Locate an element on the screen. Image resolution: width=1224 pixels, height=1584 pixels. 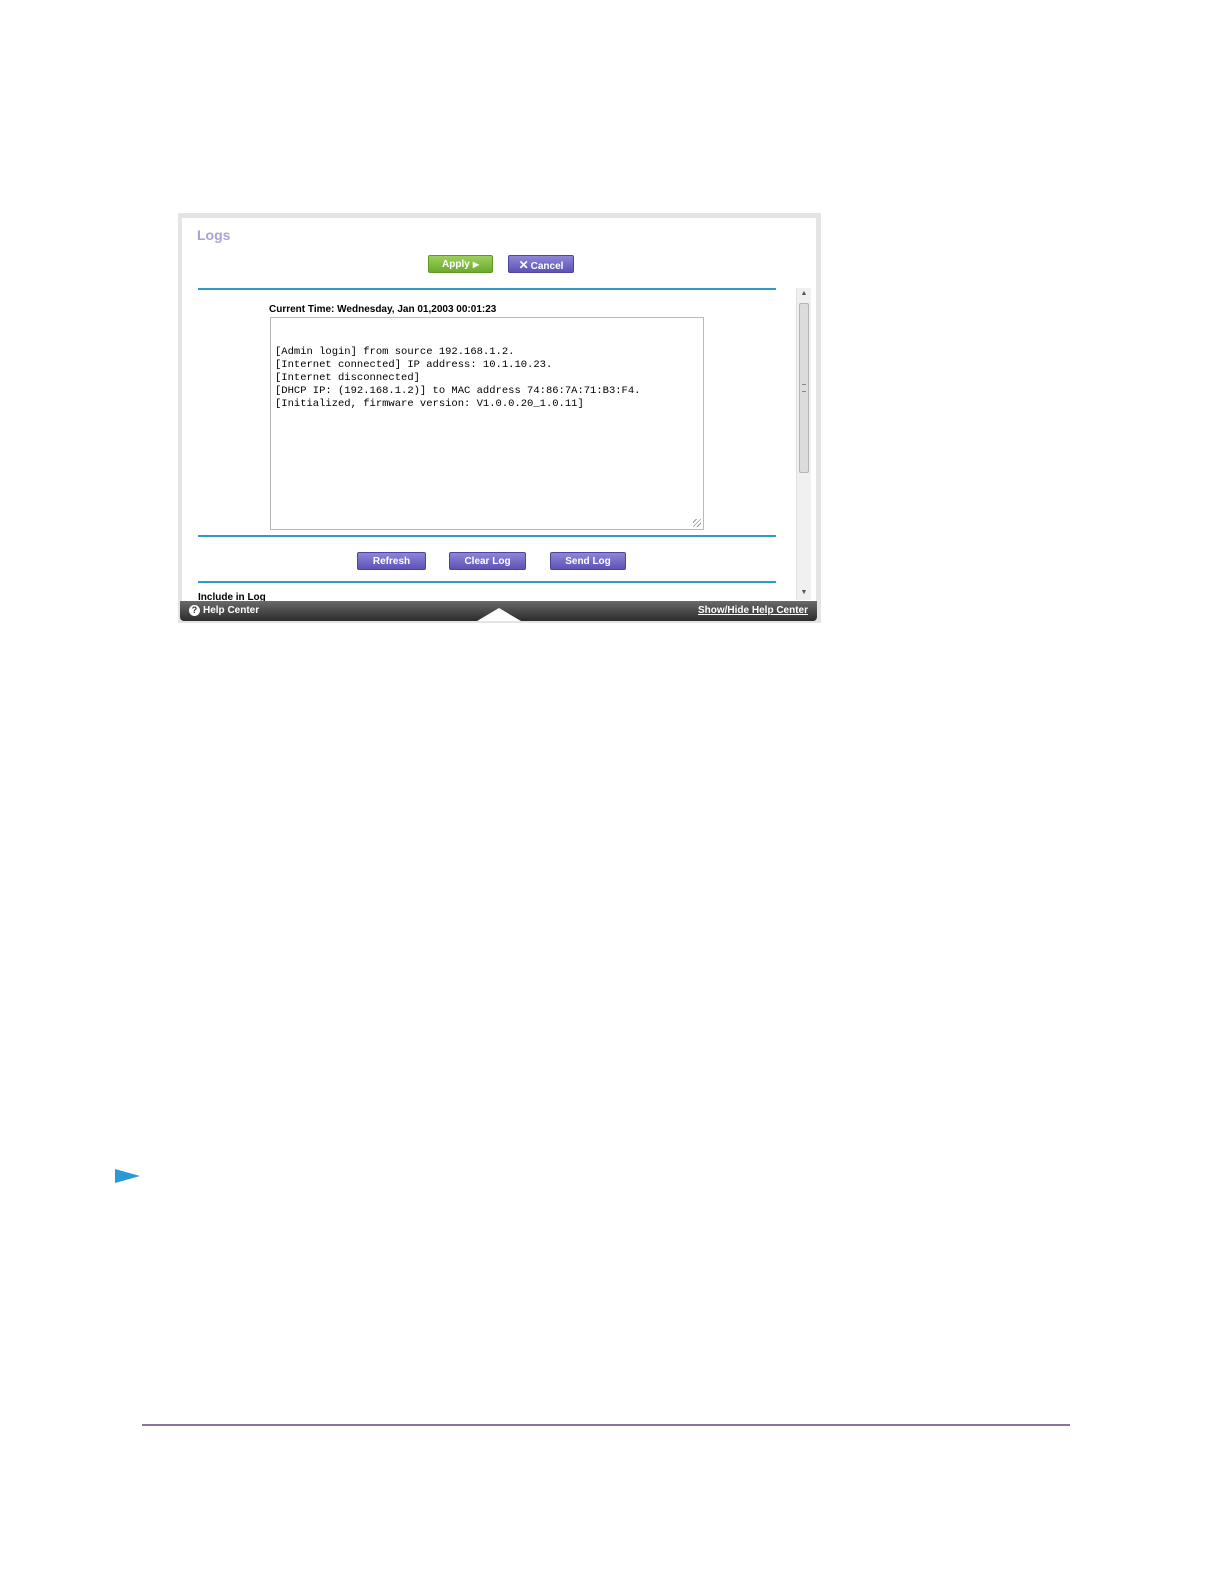
close-icon: ✕ is located at coordinates (523, 265).